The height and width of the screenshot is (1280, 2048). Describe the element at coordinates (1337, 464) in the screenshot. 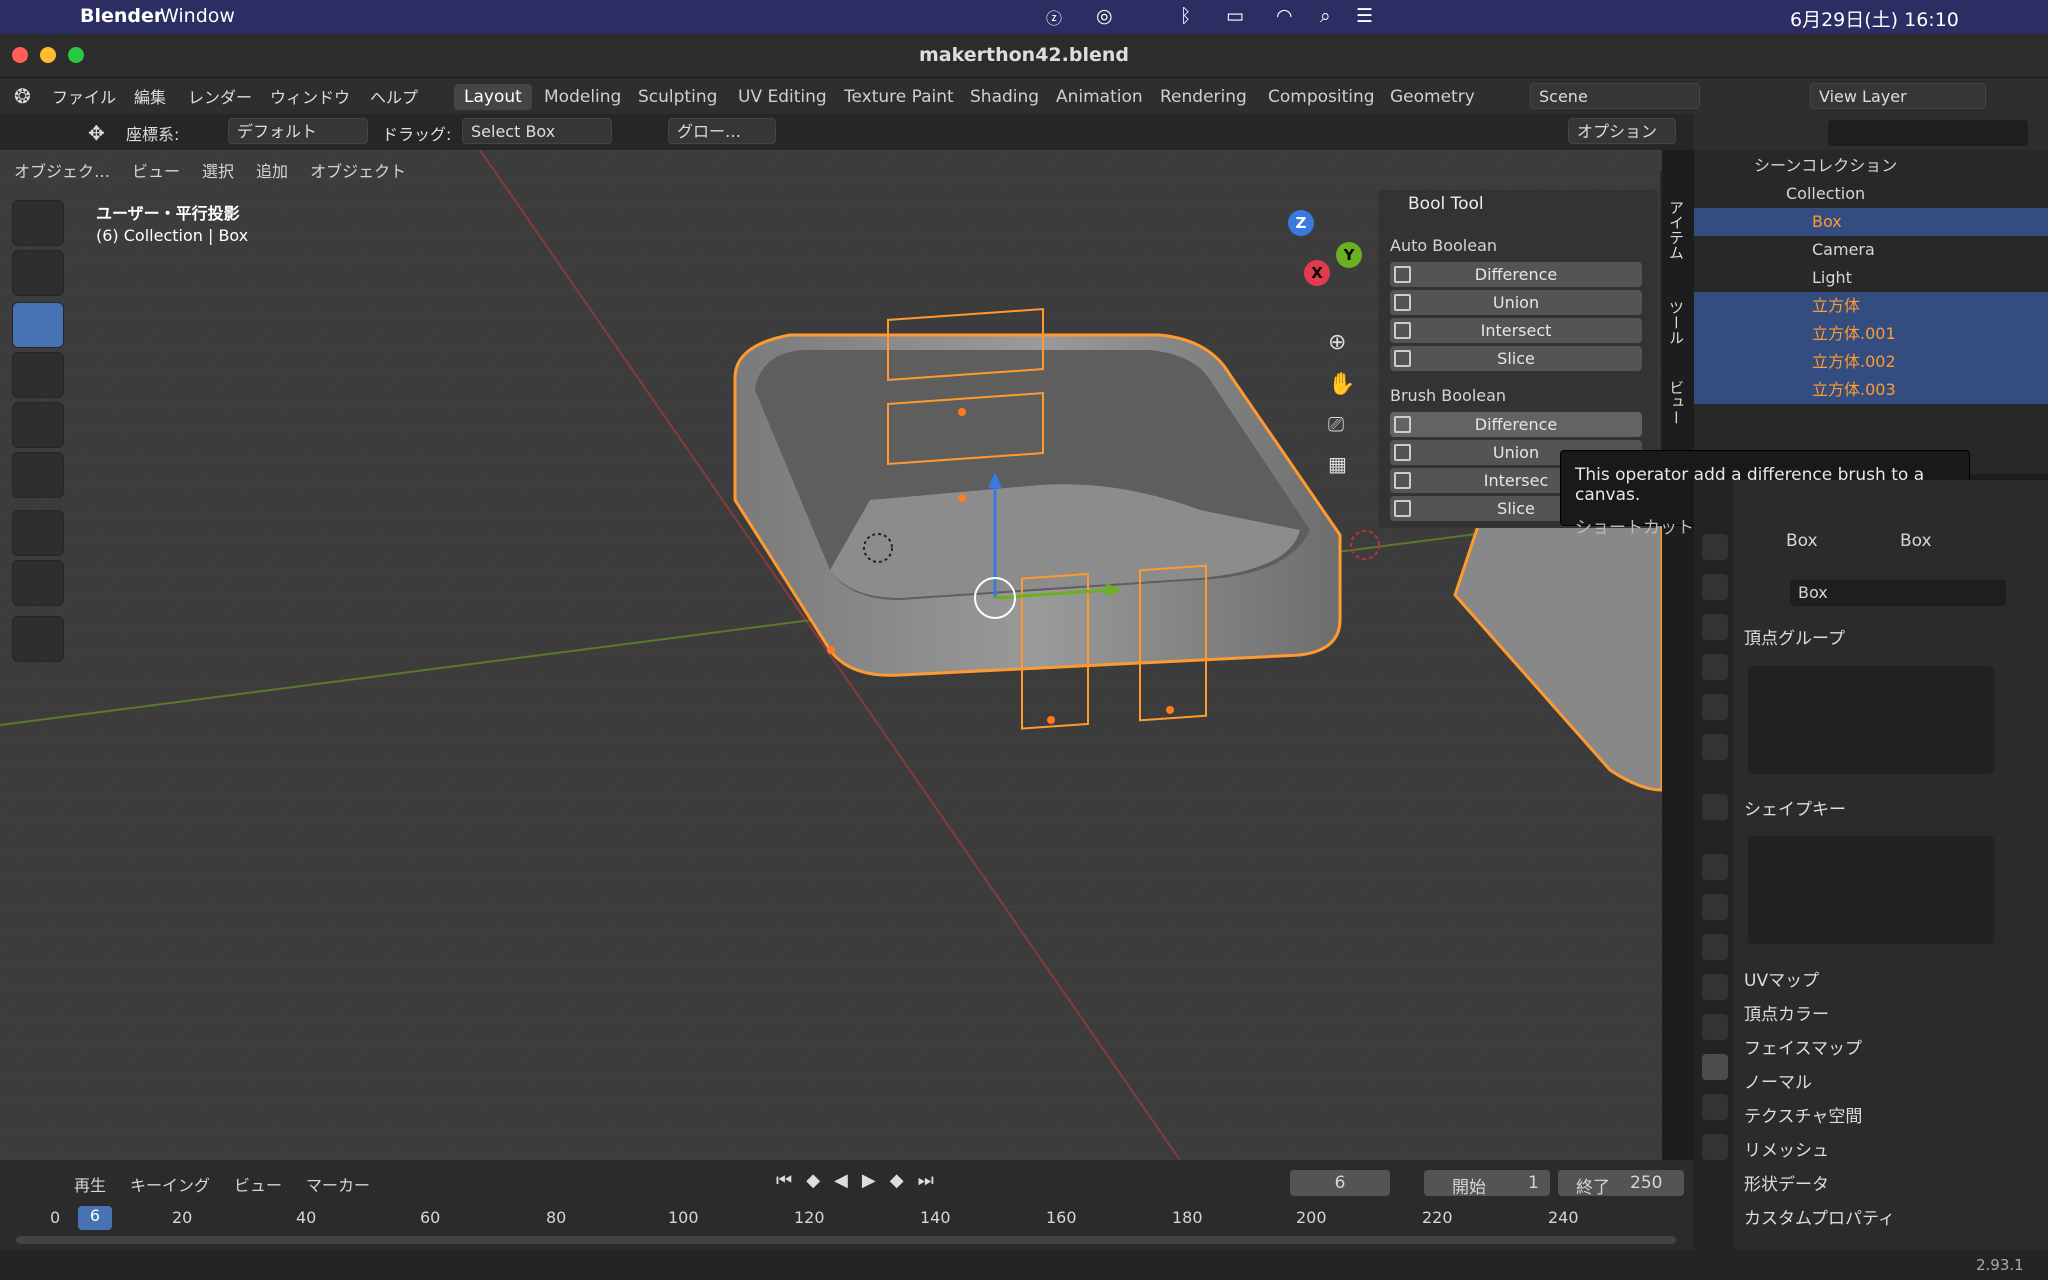

I see `grid-view-icon: ▦` at that location.